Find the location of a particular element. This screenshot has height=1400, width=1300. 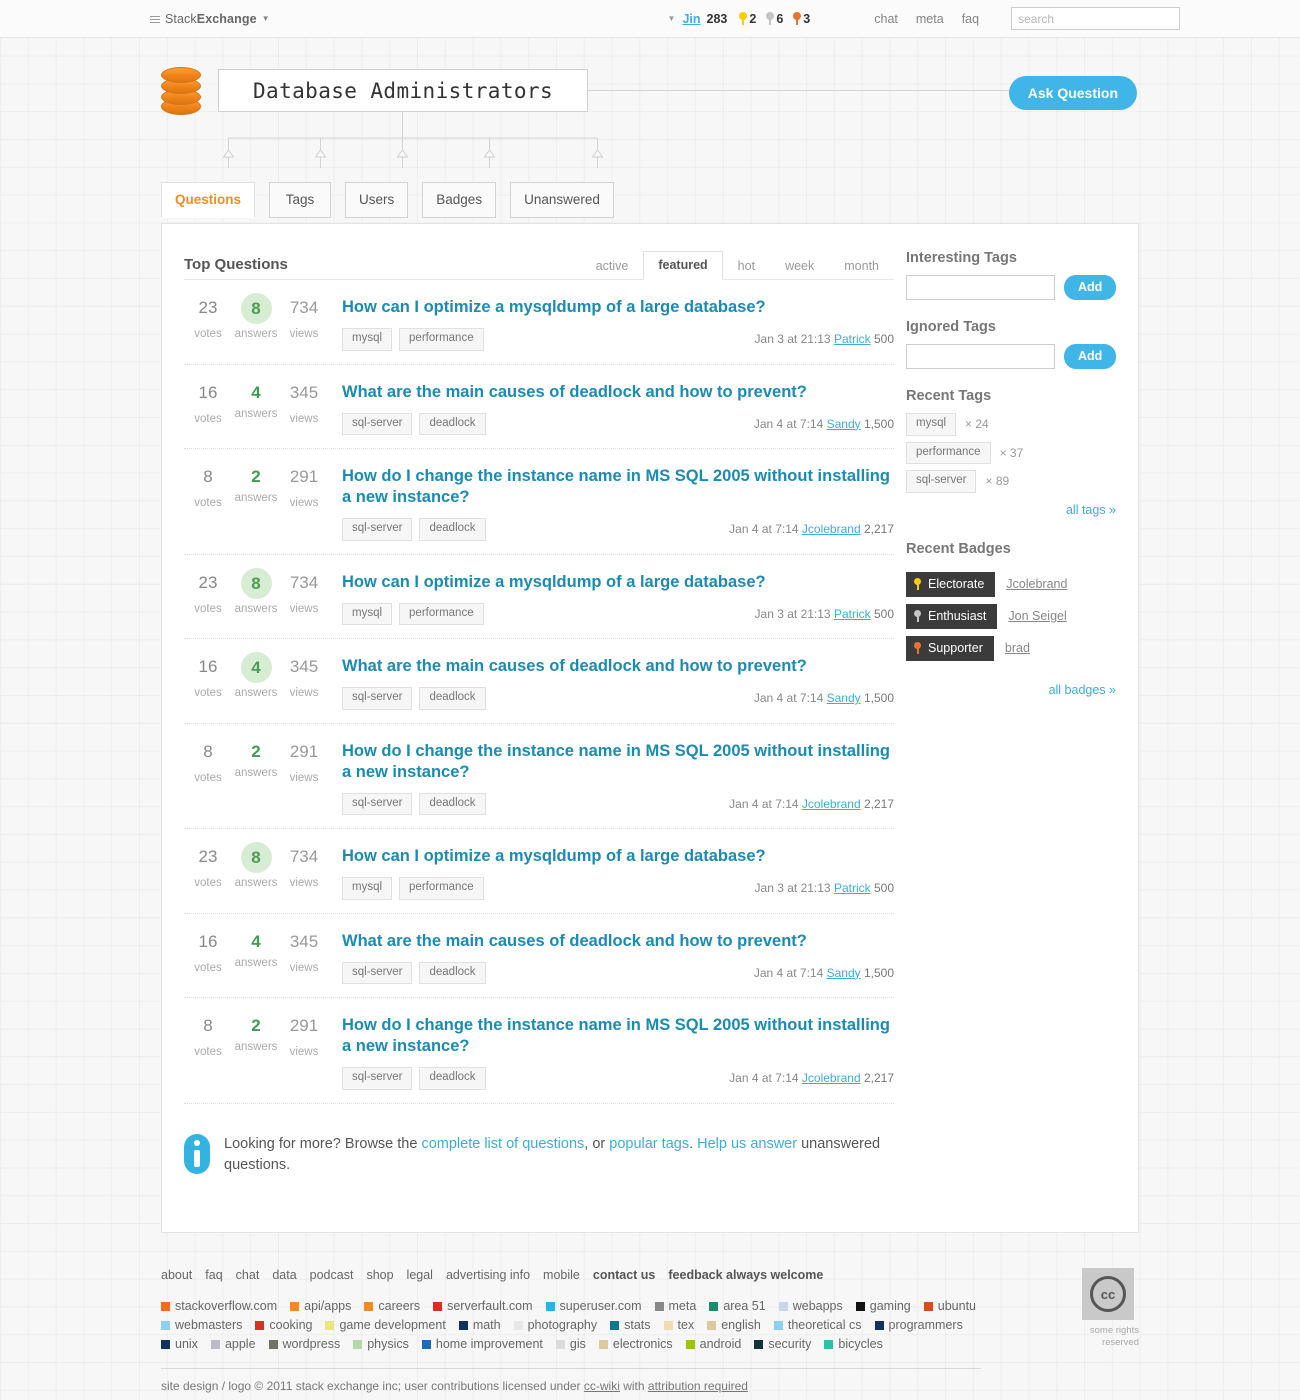

all-tags-link: all tags » is located at coordinates (1011, 510).